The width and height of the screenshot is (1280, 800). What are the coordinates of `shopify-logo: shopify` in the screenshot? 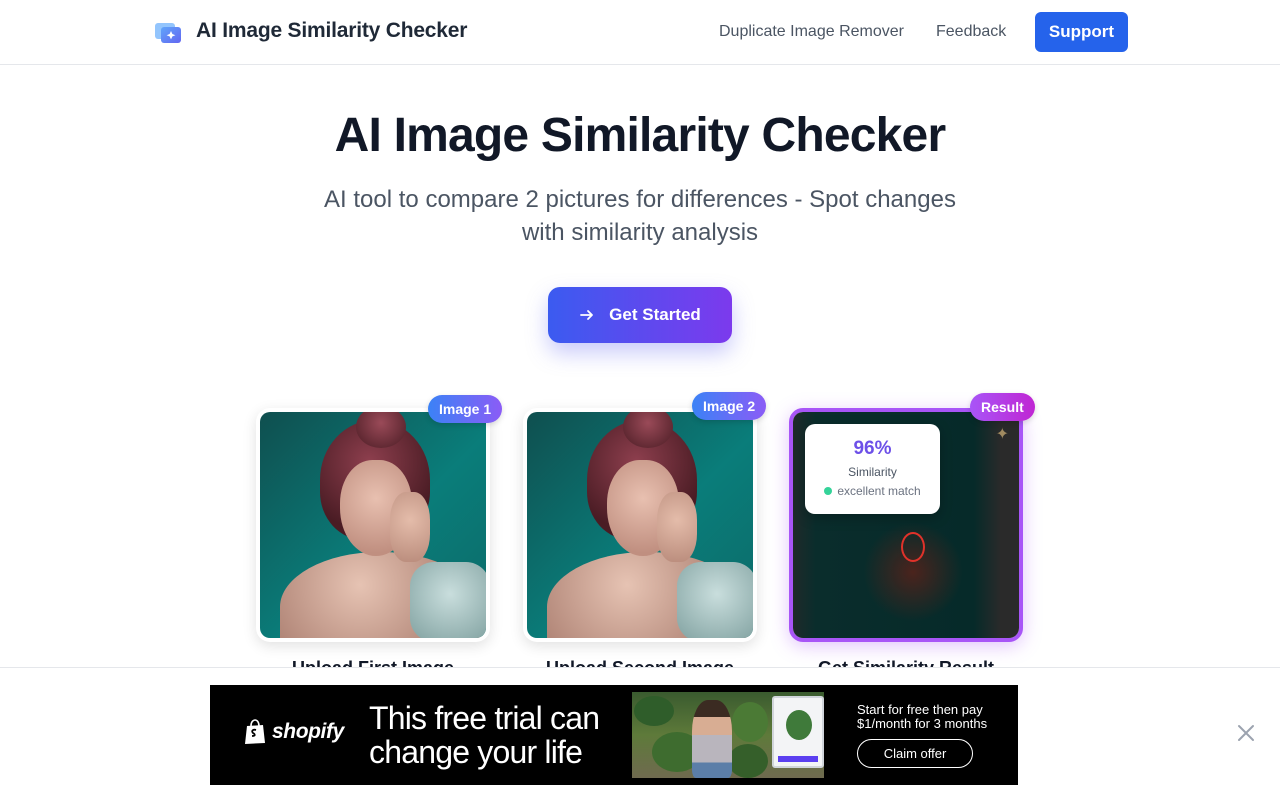 It's located at (294, 732).